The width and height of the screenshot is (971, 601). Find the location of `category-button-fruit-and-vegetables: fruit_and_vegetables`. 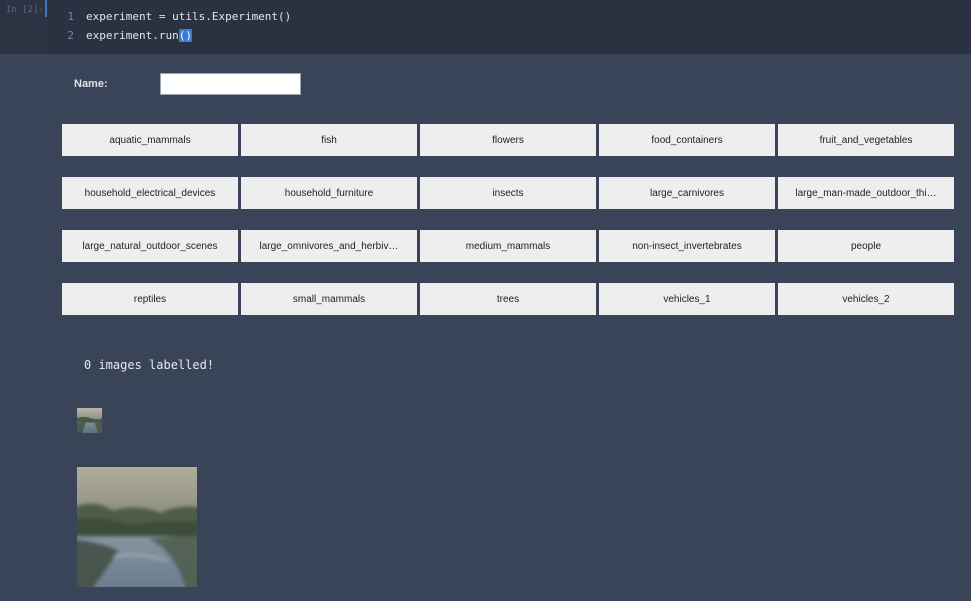

category-button-fruit-and-vegetables: fruit_and_vegetables is located at coordinates (866, 140).